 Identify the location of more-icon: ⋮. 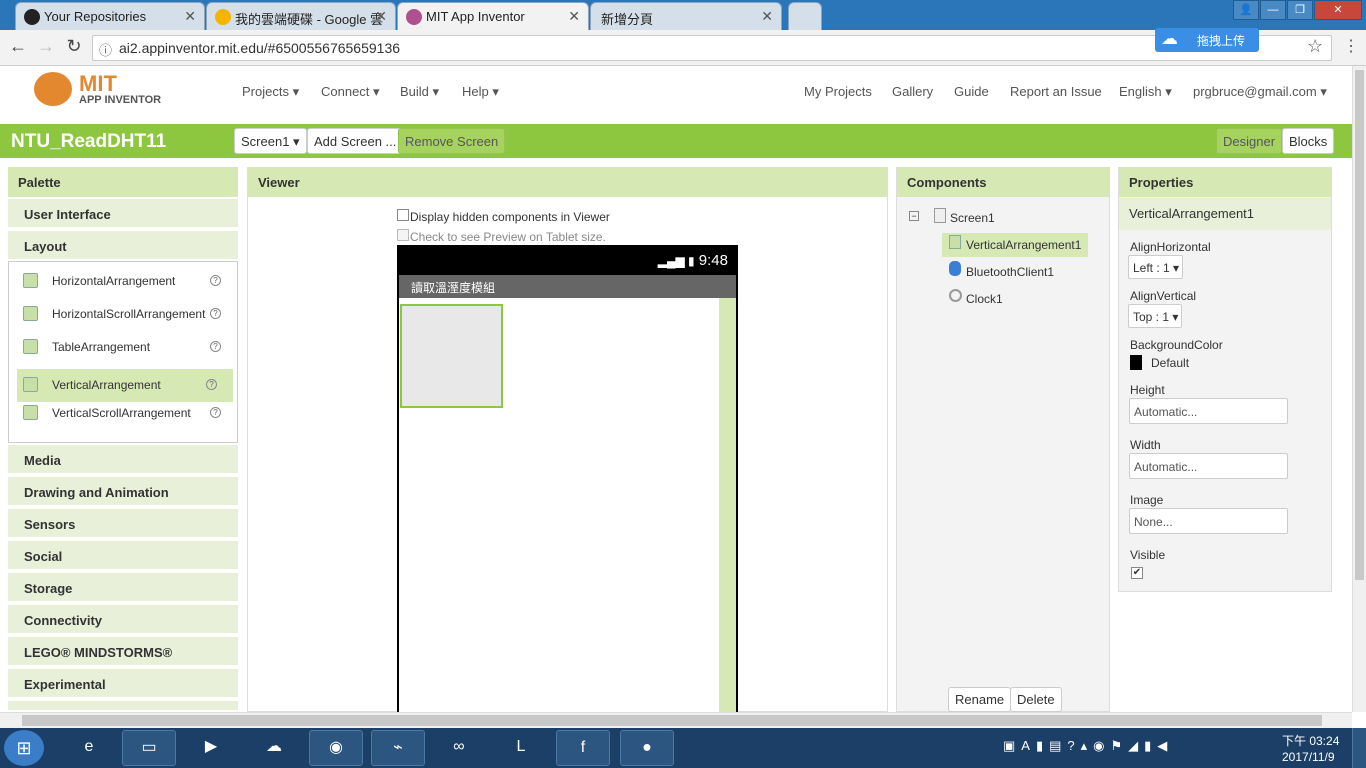
(1351, 46).